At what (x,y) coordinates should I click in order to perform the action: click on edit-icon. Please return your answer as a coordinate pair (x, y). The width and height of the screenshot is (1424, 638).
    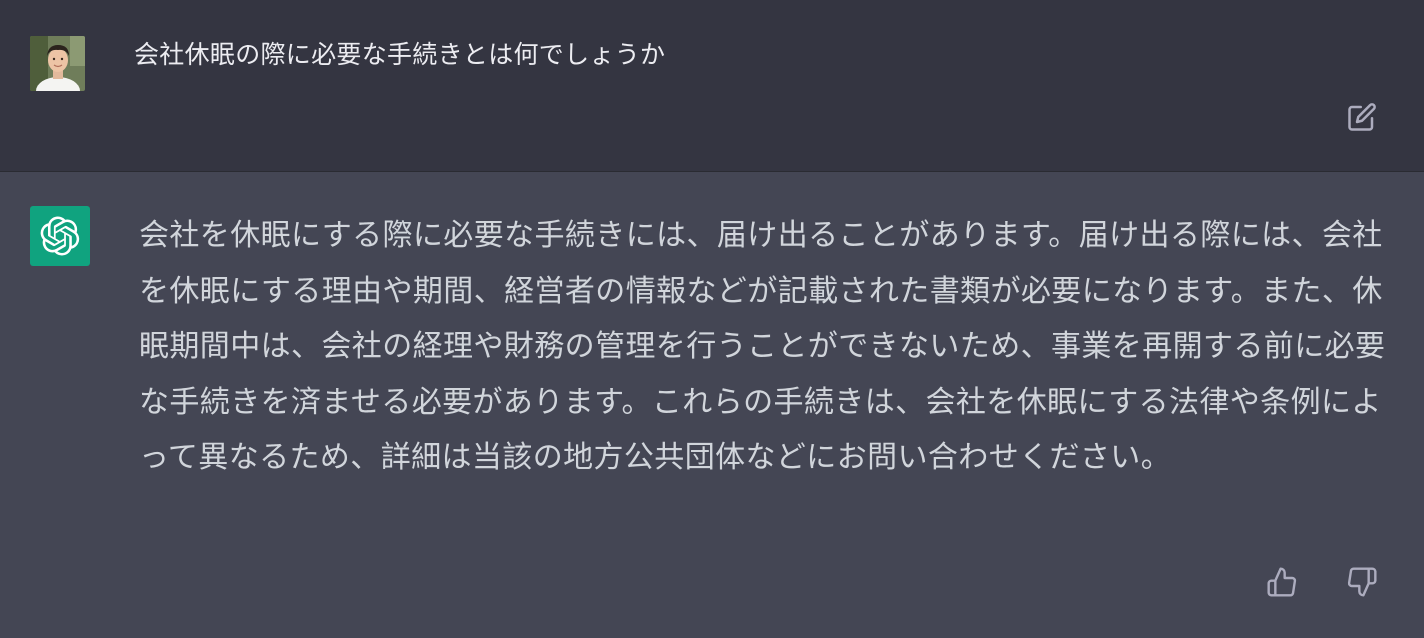
    Looking at the image, I should click on (1362, 117).